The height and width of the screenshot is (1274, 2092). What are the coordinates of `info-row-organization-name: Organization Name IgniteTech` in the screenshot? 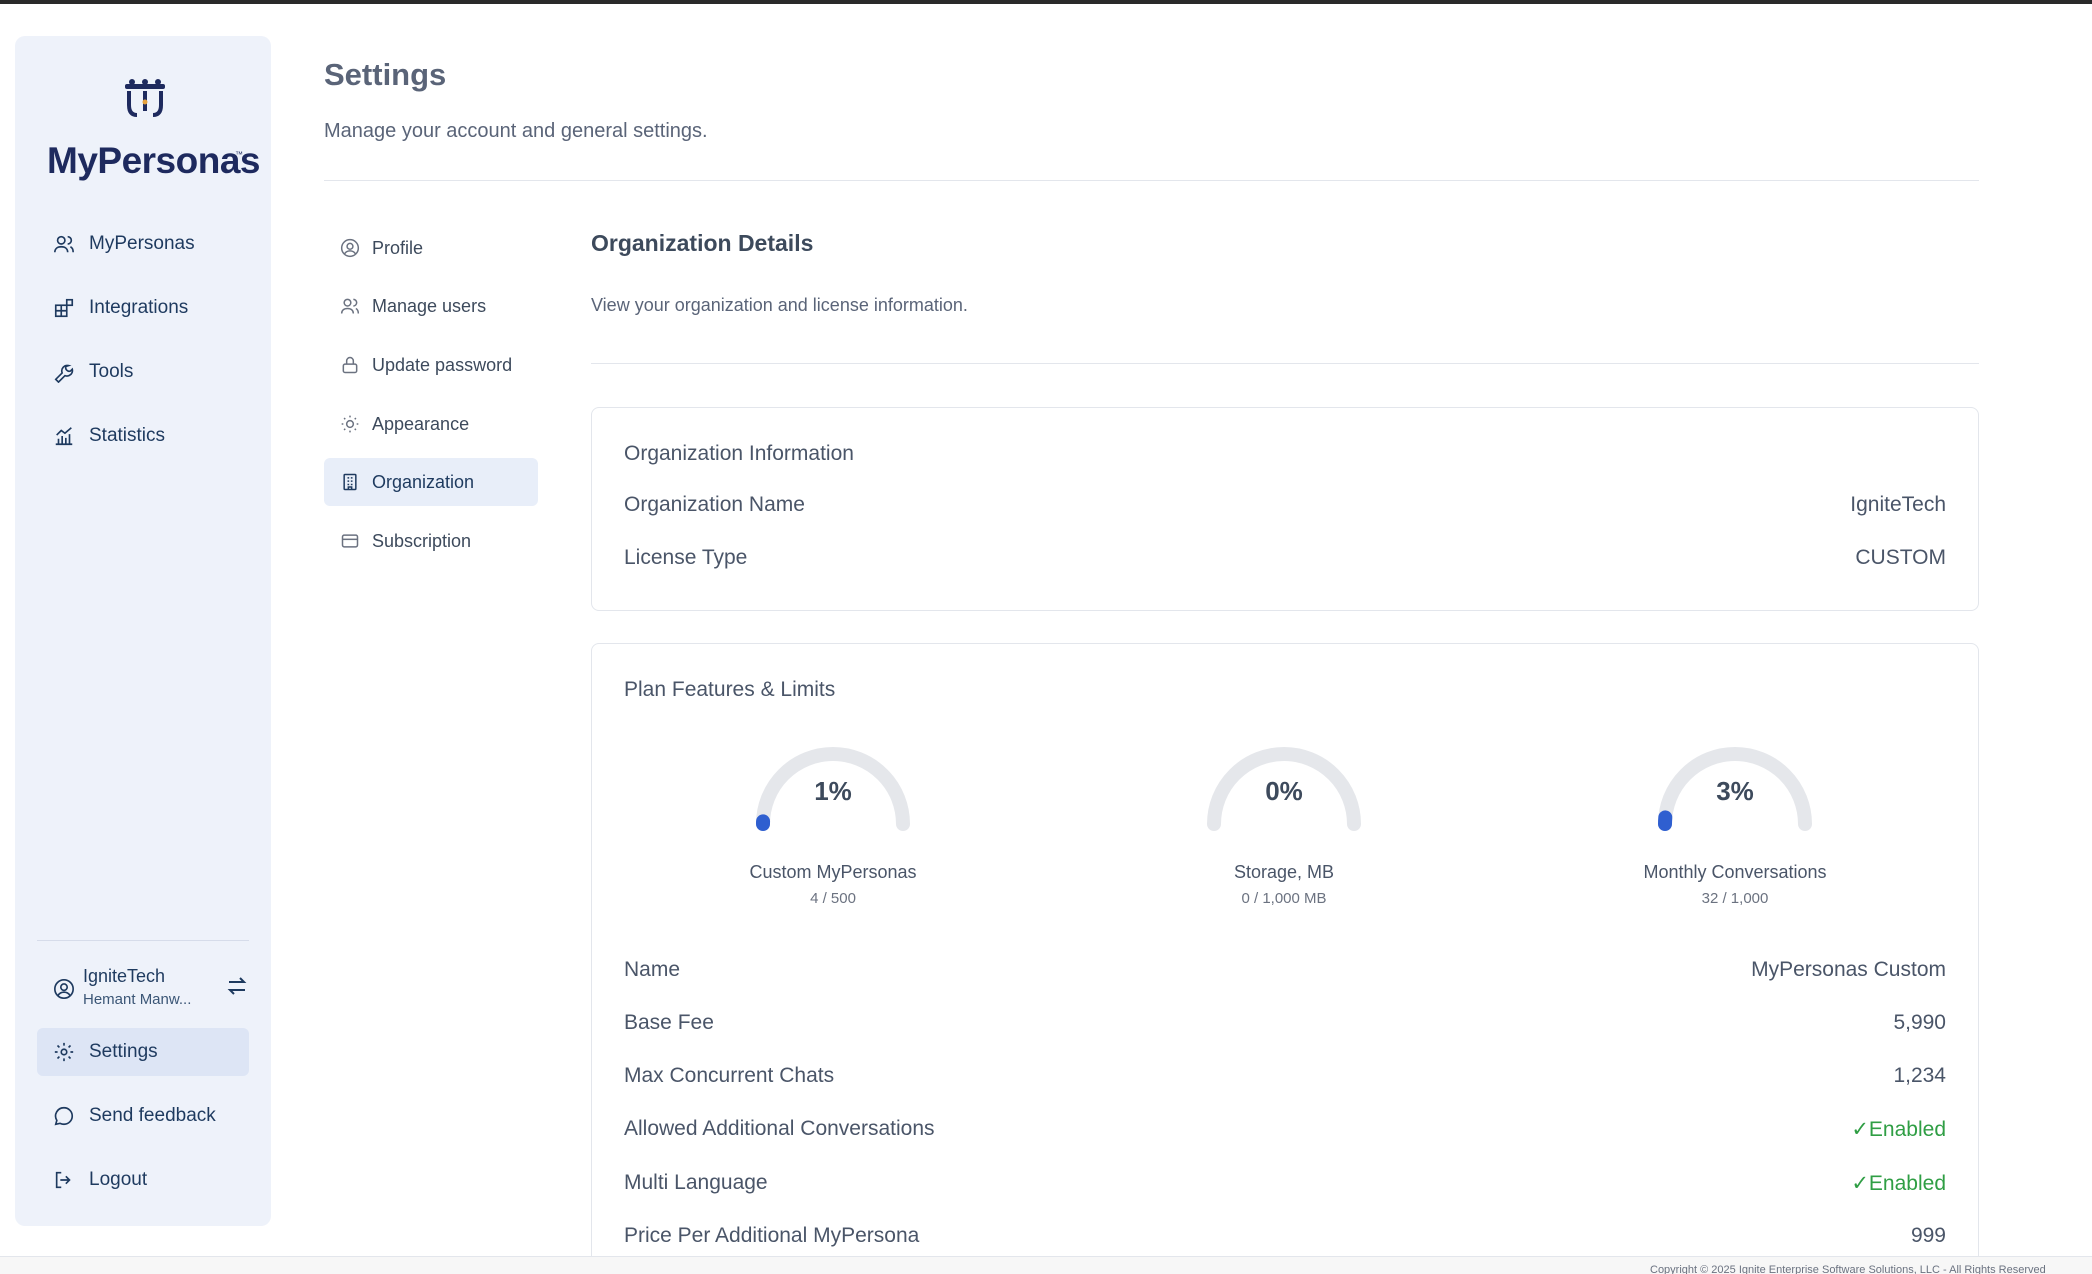 It's located at (1285, 505).